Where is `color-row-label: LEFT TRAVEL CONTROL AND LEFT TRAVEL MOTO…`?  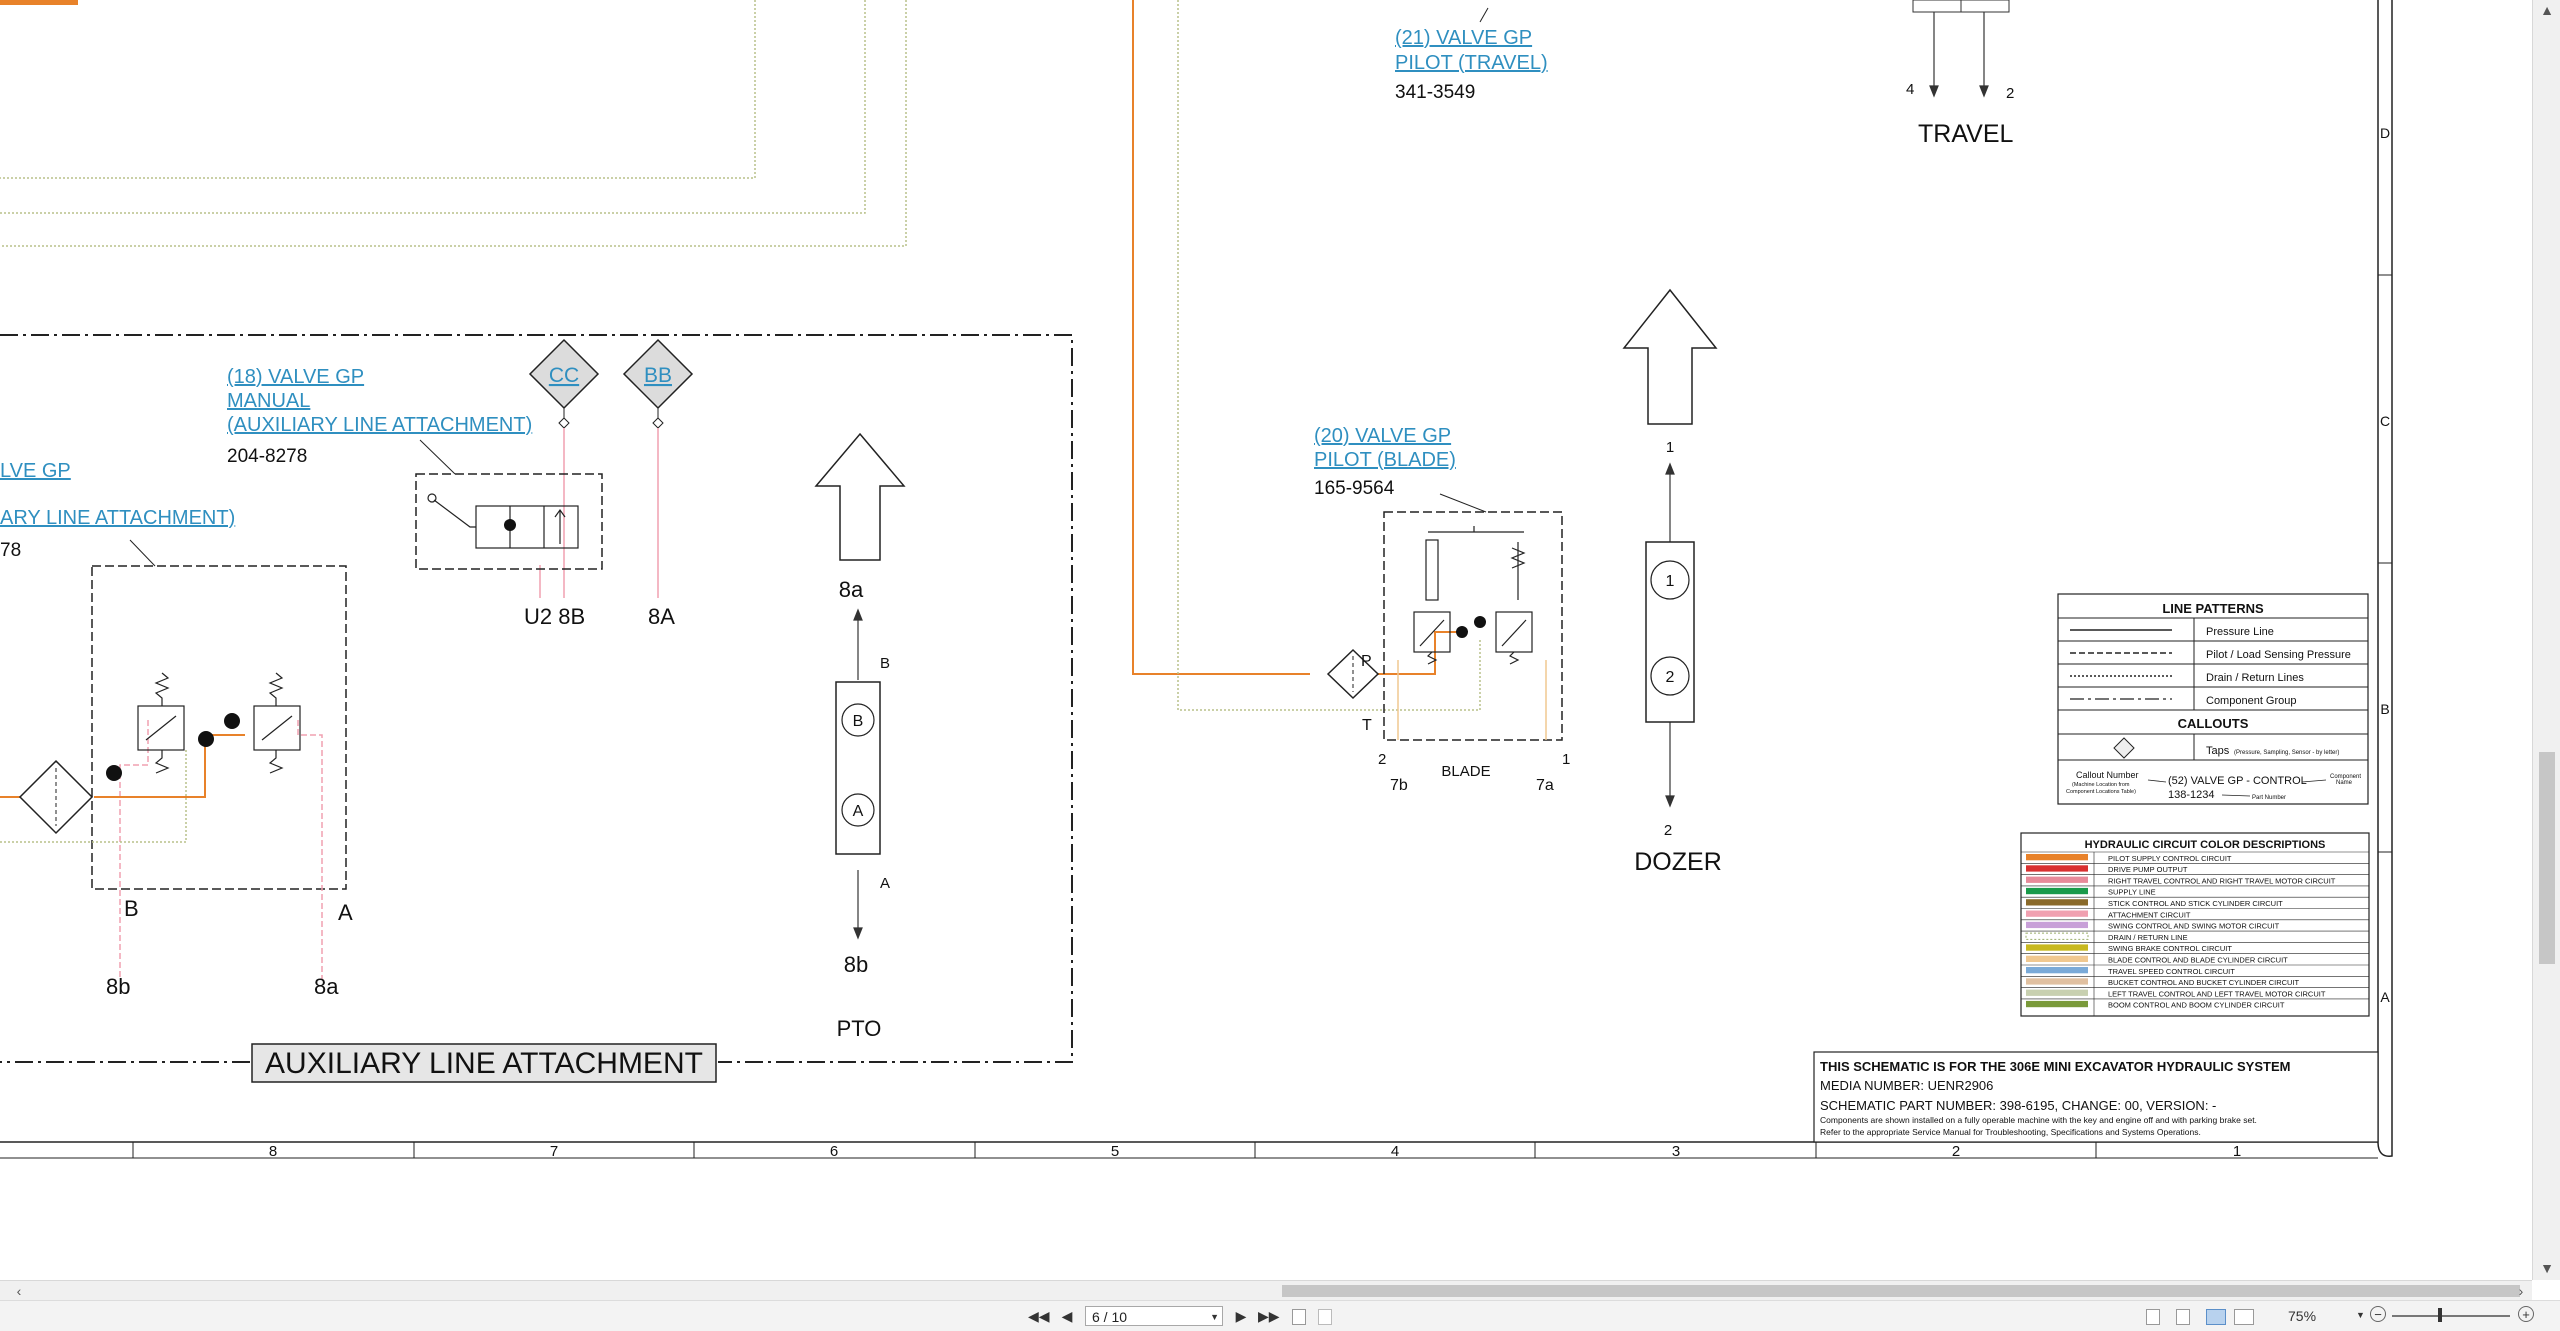 color-row-label: LEFT TRAVEL CONTROL AND LEFT TRAVEL MOTO… is located at coordinates (2217, 993).